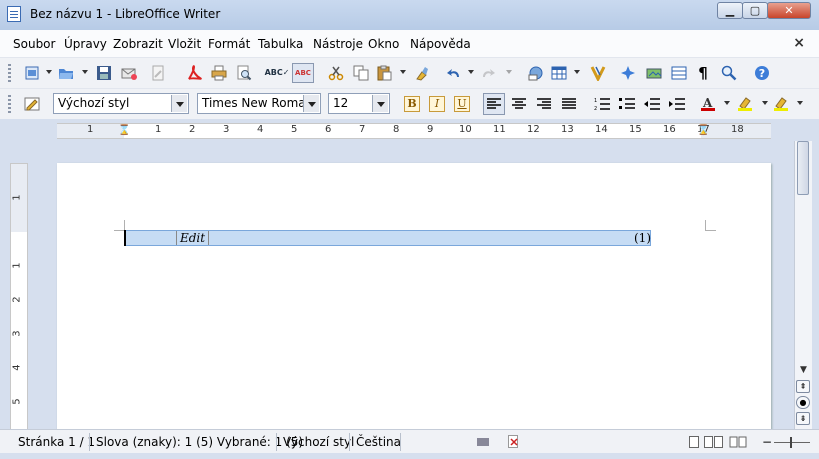 Image resolution: width=819 pixels, height=459 pixels. Describe the element at coordinates (544, 104) in the screenshot. I see `align-right-button` at that location.